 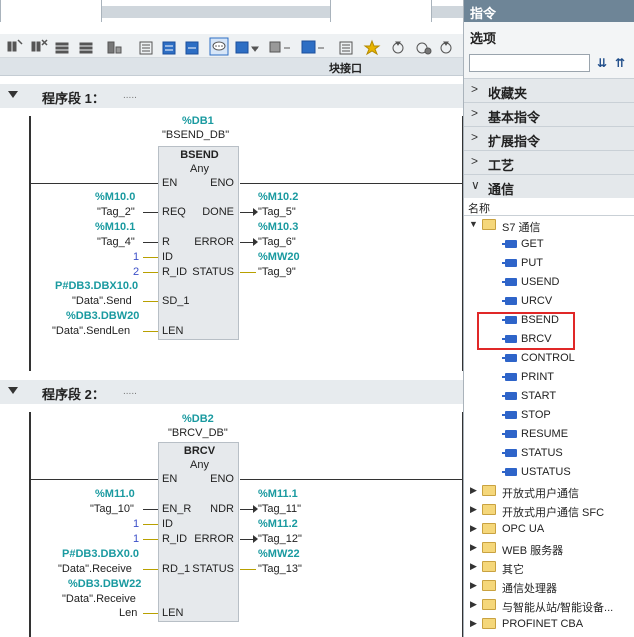 What do you see at coordinates (549, 415) in the screenshot?
I see `tree-item: STOP` at bounding box center [549, 415].